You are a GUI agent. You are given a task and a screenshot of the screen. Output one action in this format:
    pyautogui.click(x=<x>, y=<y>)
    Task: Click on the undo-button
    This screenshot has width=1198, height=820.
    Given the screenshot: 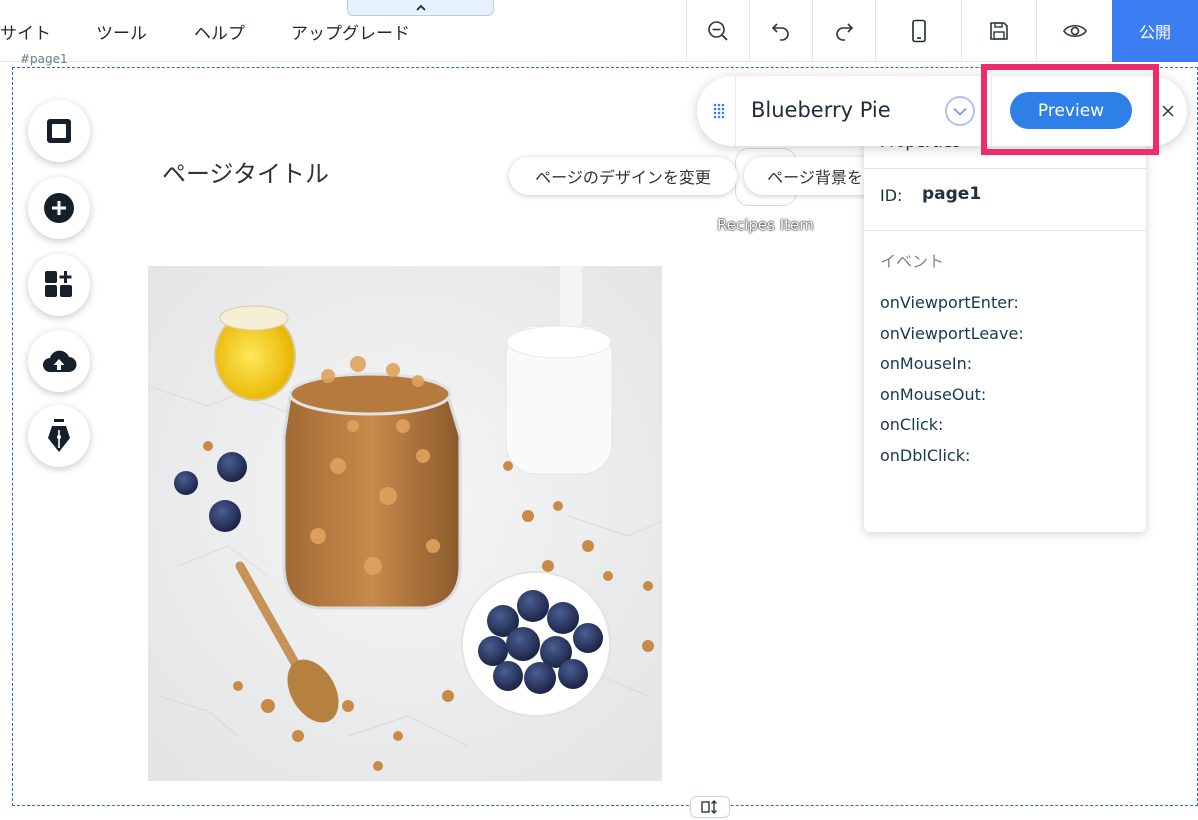 What is the action you would take?
    pyautogui.click(x=780, y=31)
    